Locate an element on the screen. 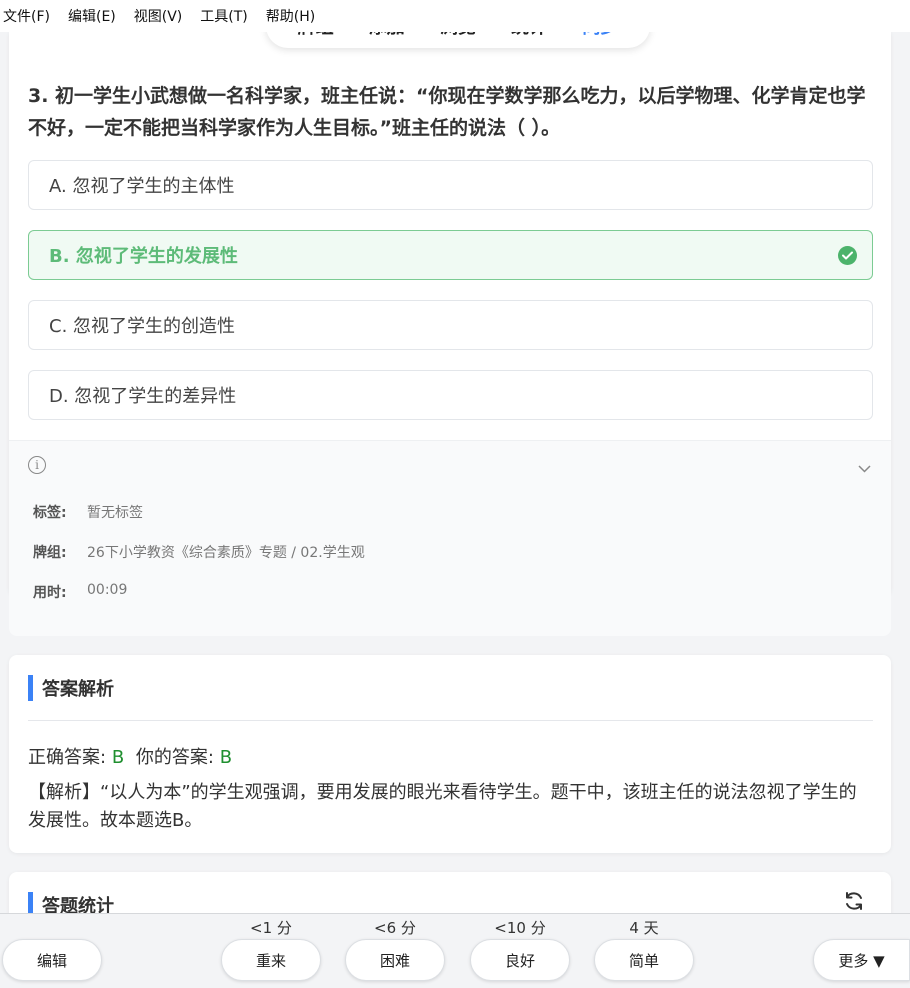 The height and width of the screenshot is (988, 910). answer-bar: <1 分 <6 分 <10 分 4 天 编辑 重来 困难 良好 简单 更多 ▼ is located at coordinates (455, 950).